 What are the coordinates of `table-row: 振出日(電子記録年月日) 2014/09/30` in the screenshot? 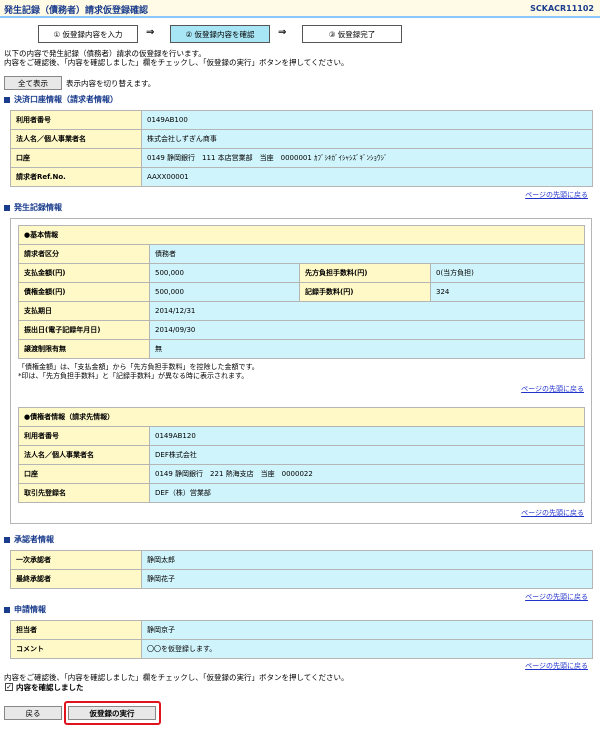 It's located at (302, 330).